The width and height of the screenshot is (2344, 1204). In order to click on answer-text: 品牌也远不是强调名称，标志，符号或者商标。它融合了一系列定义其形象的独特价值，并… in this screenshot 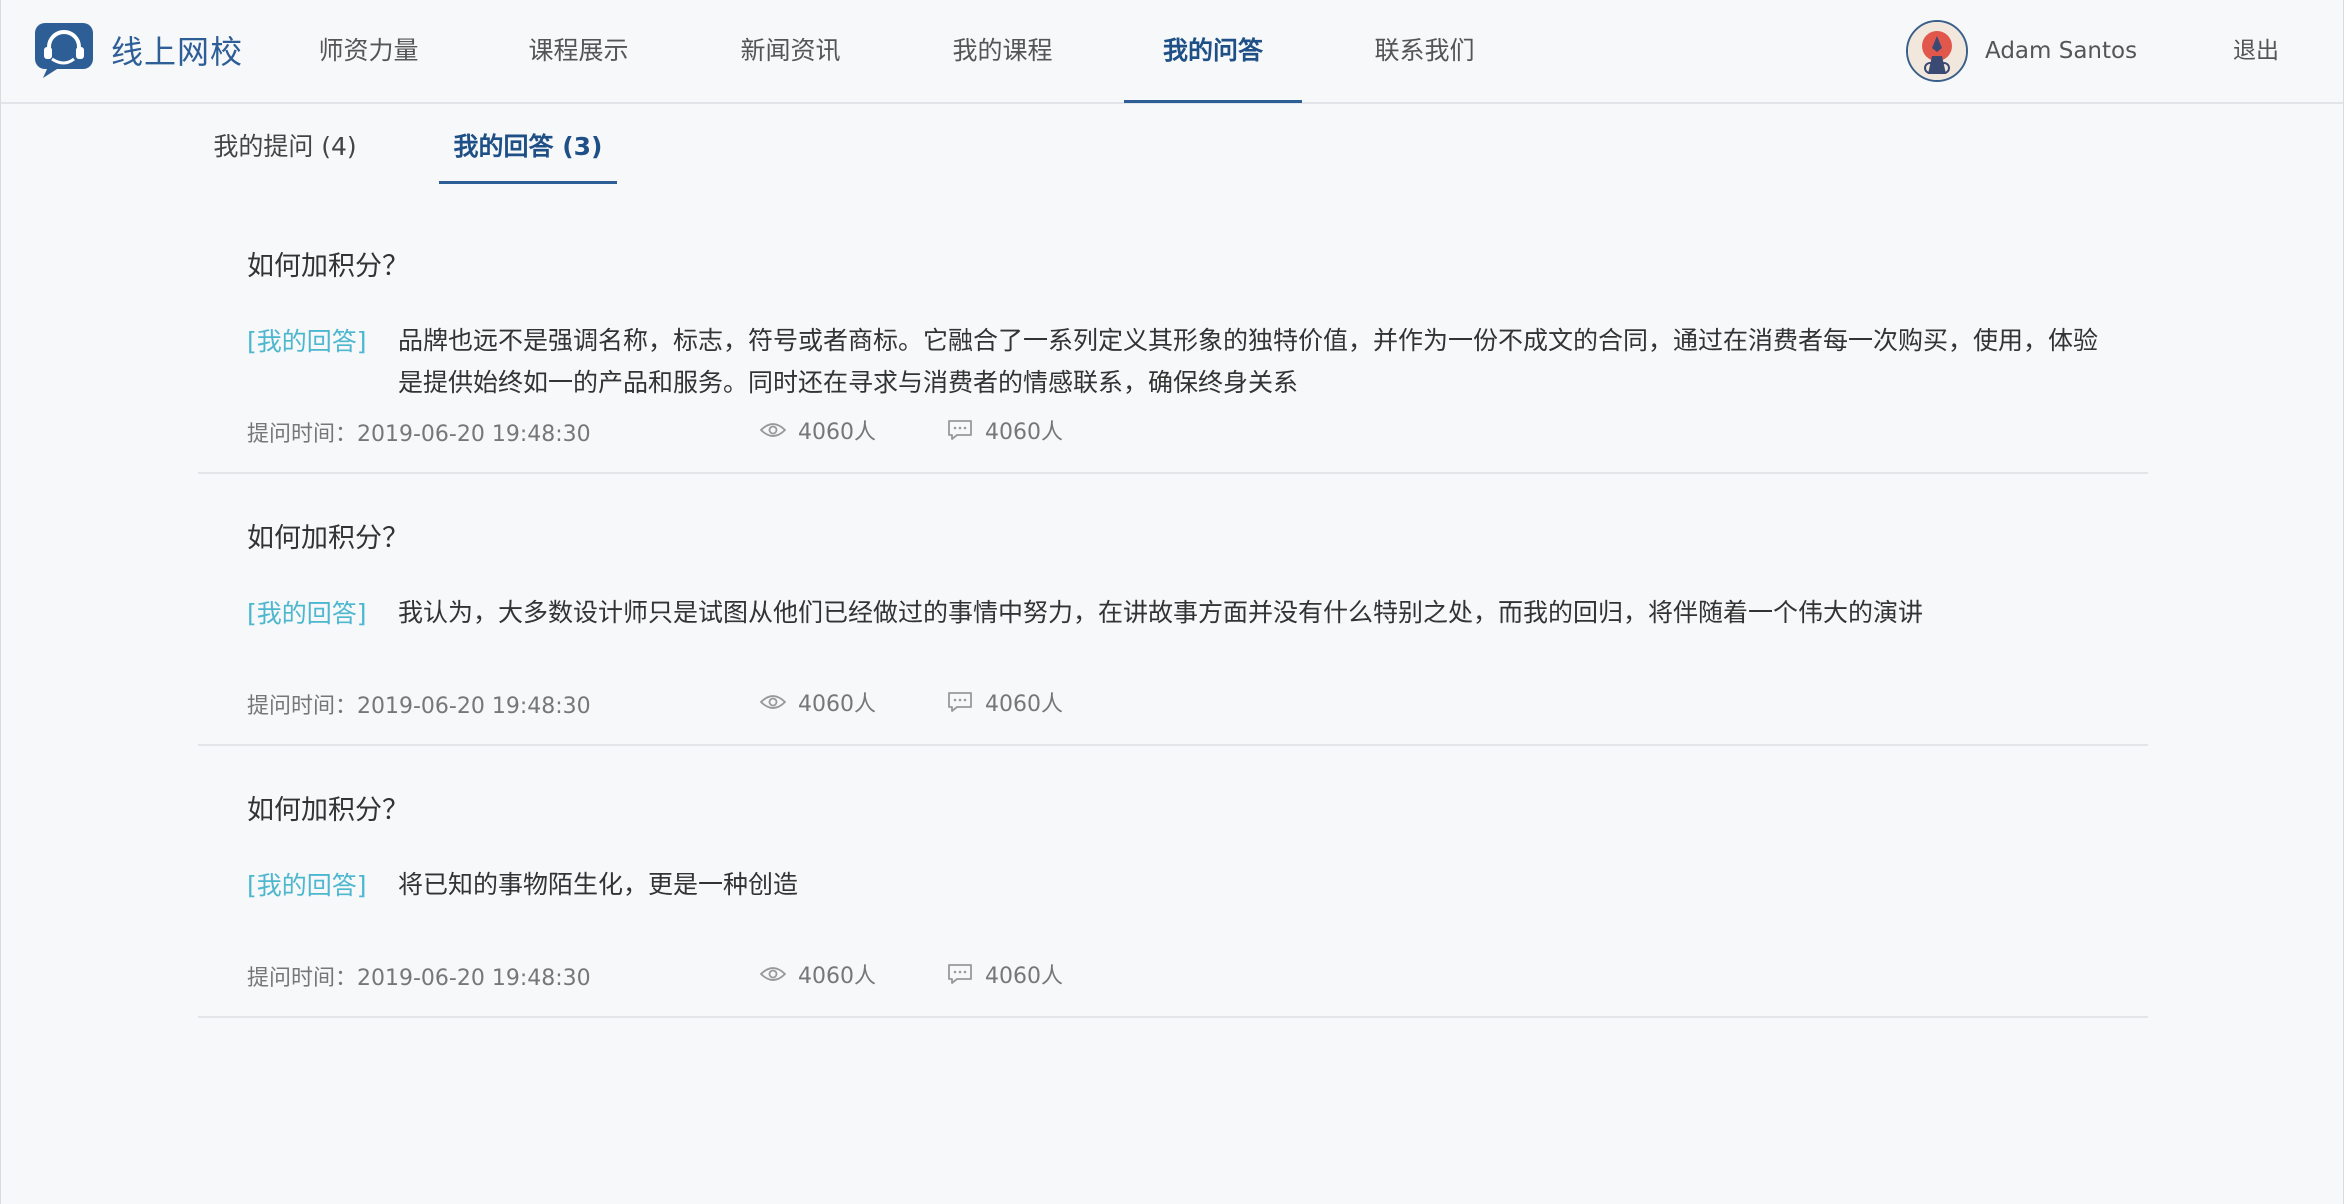, I will do `click(1248, 361)`.